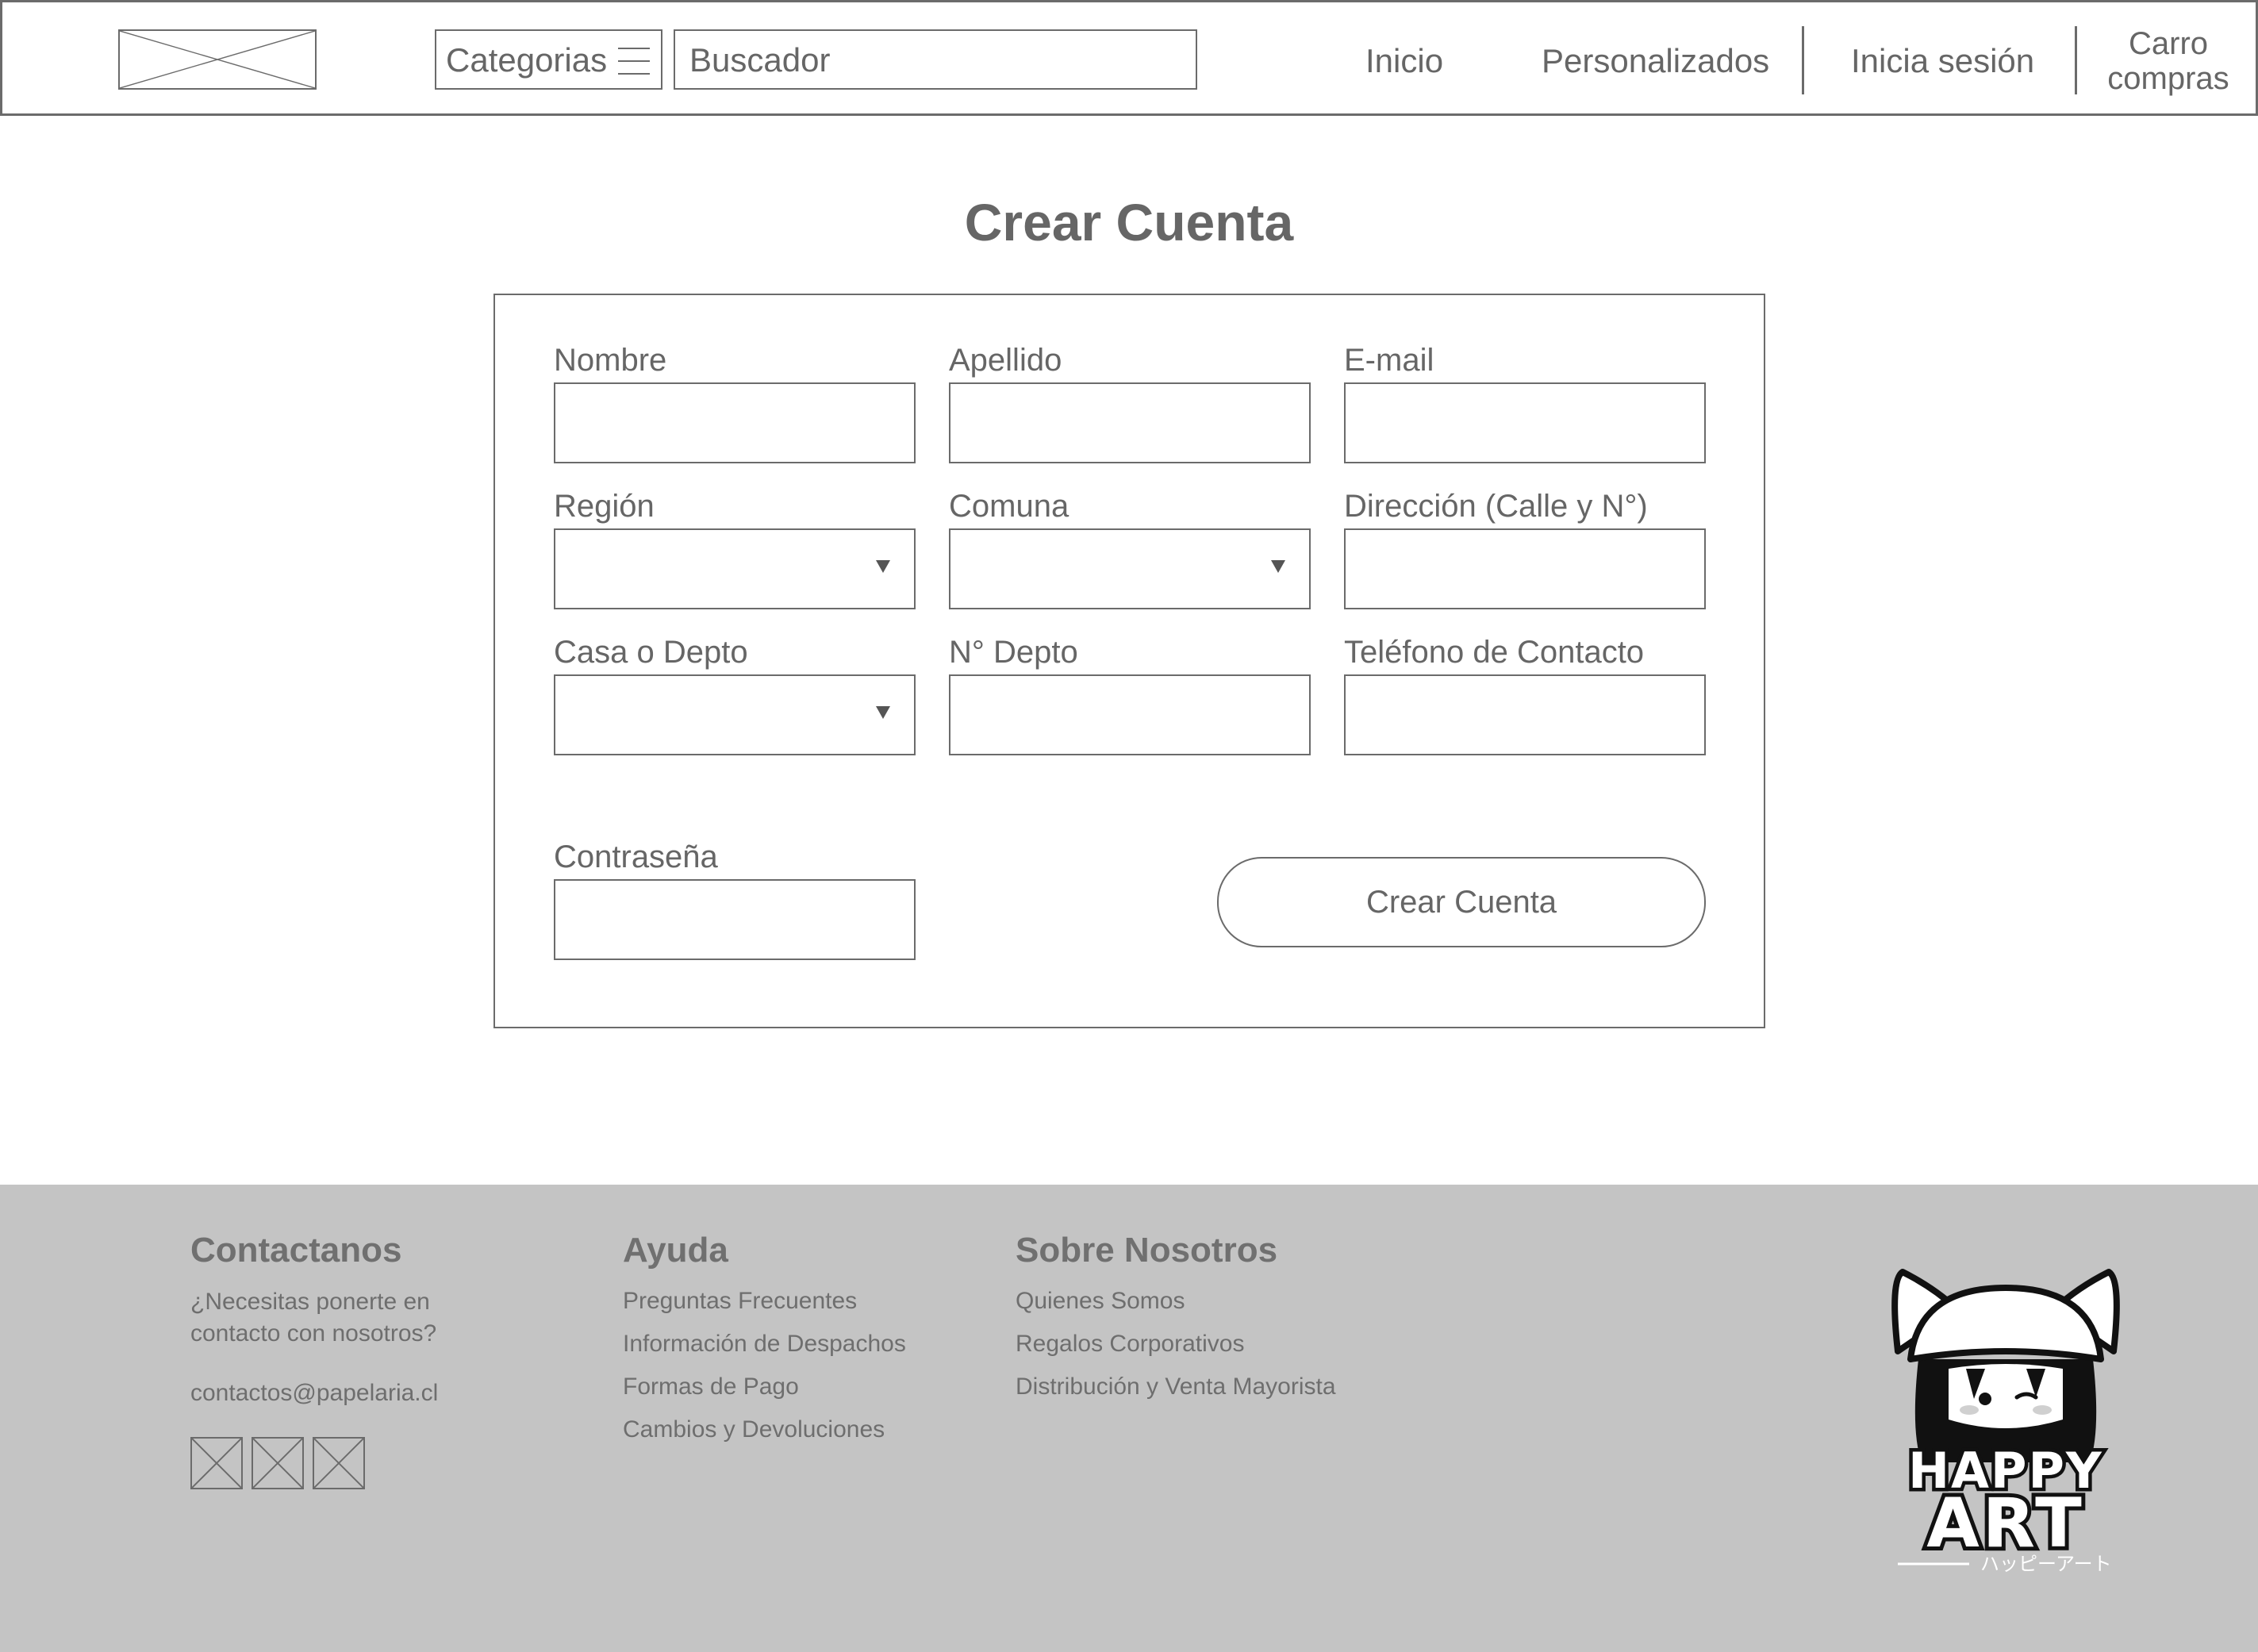 This screenshot has width=2258, height=1652. What do you see at coordinates (735, 919) in the screenshot?
I see `password-field` at bounding box center [735, 919].